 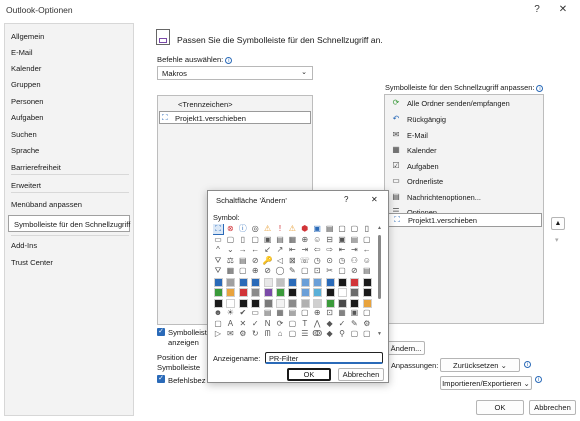 What do you see at coordinates (346, 199) in the screenshot?
I see `help-icon: ?` at bounding box center [346, 199].